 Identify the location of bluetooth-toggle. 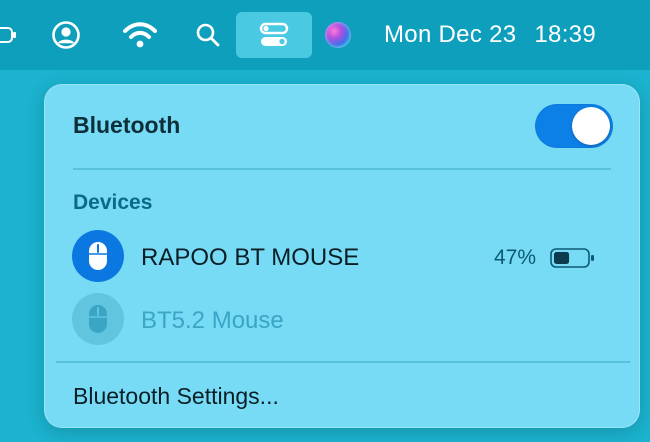
(574, 126).